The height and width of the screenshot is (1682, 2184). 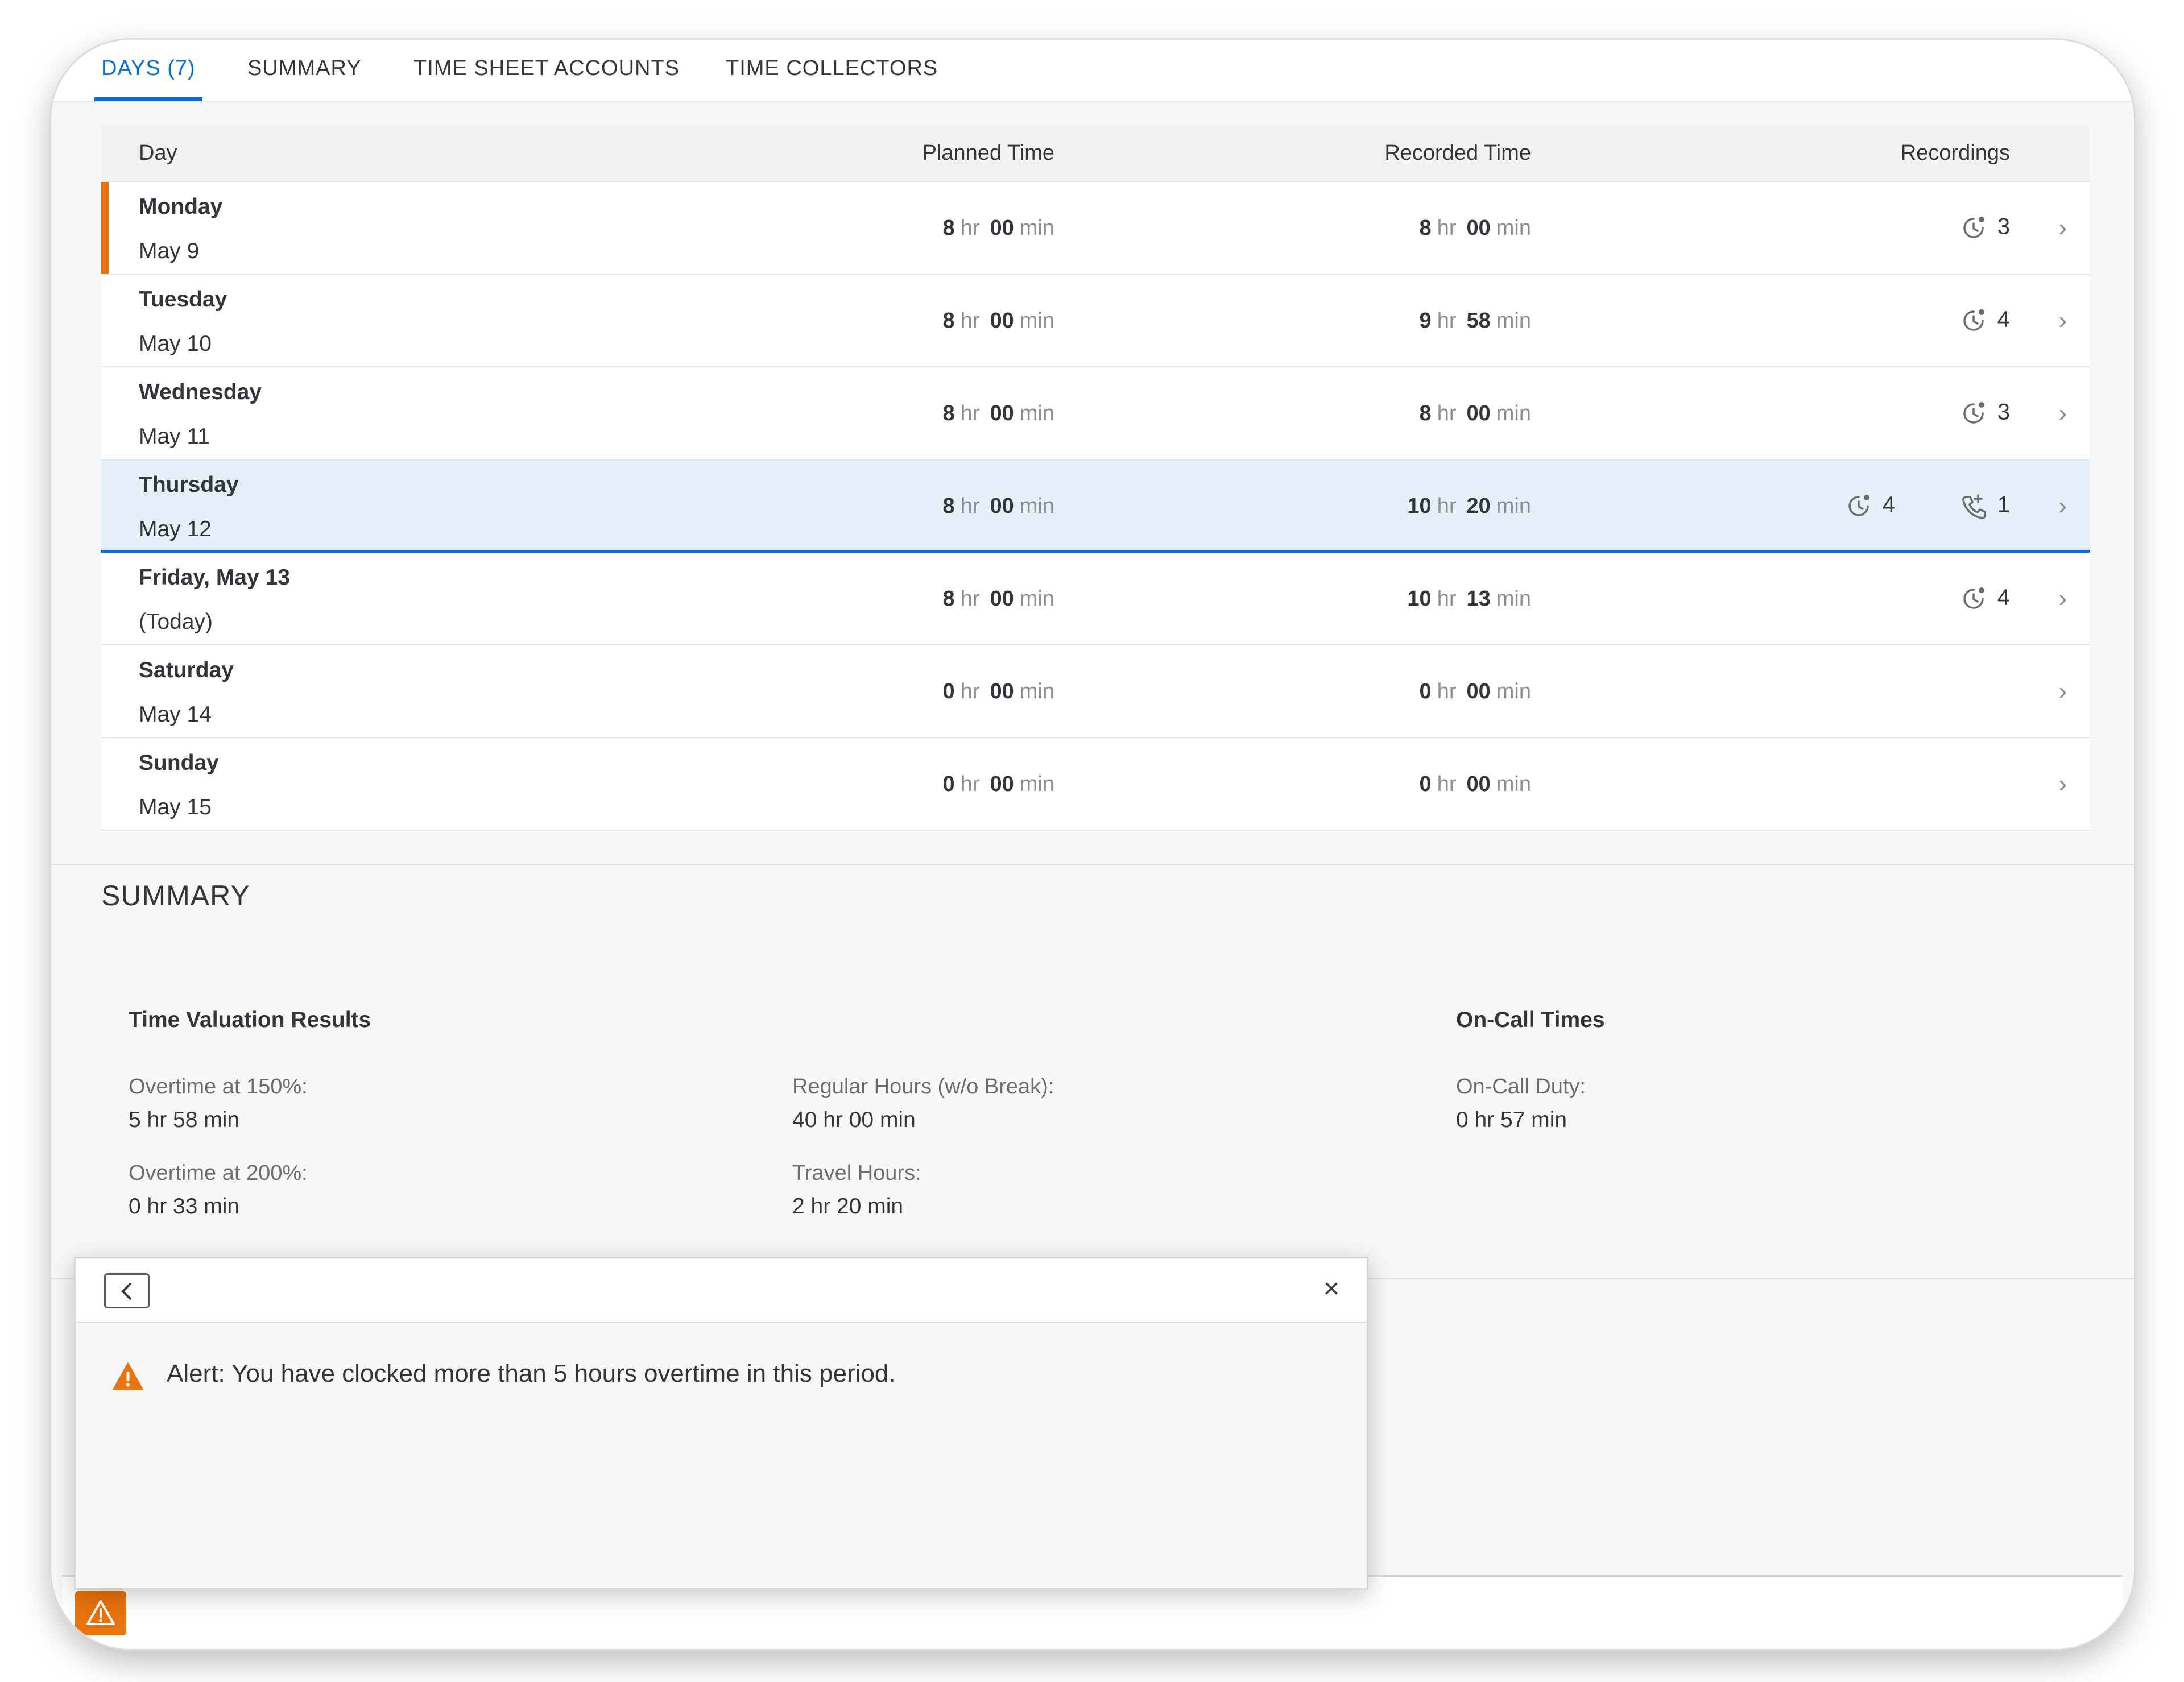 What do you see at coordinates (176, 622) in the screenshot?
I see `day-date: (Today)` at bounding box center [176, 622].